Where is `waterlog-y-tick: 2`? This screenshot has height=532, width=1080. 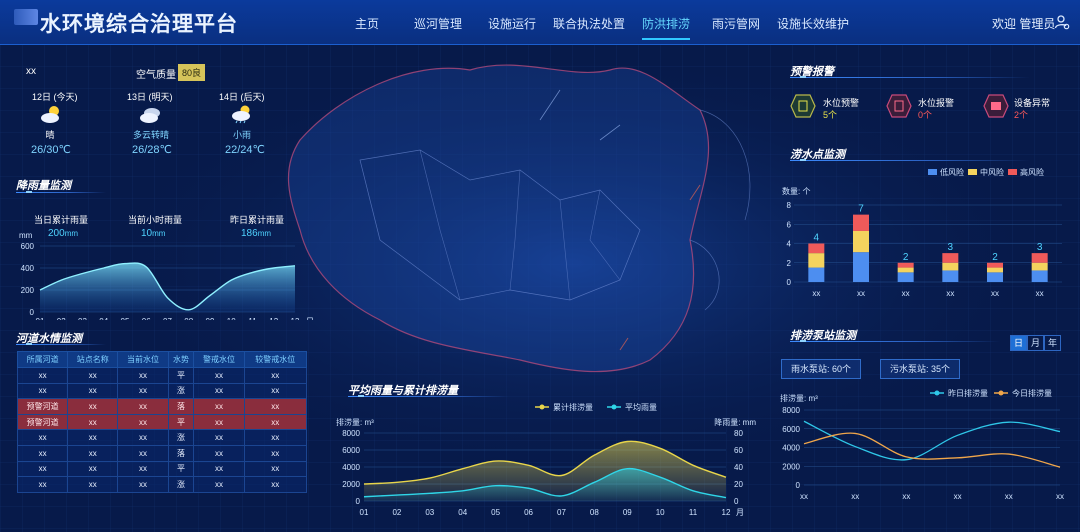 waterlog-y-tick: 2 is located at coordinates (789, 263).